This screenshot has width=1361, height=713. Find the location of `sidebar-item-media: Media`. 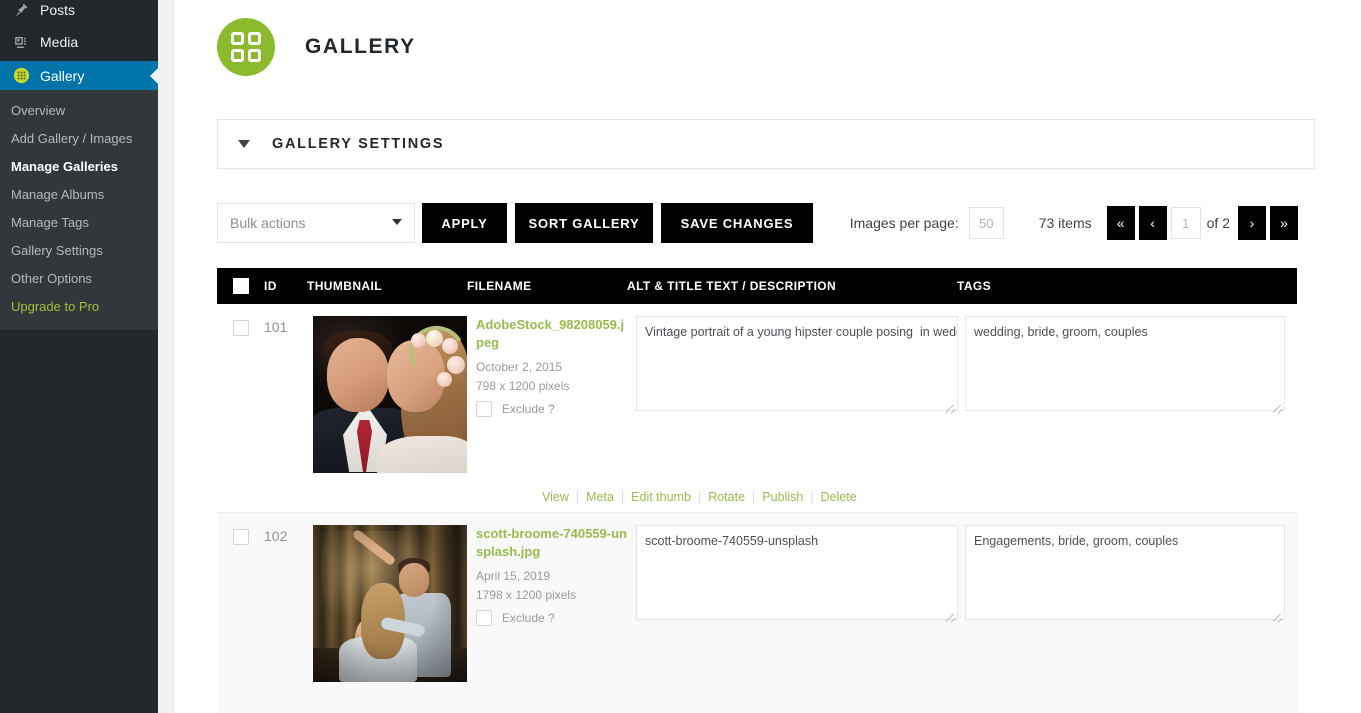

sidebar-item-media: Media is located at coordinates (79, 42).